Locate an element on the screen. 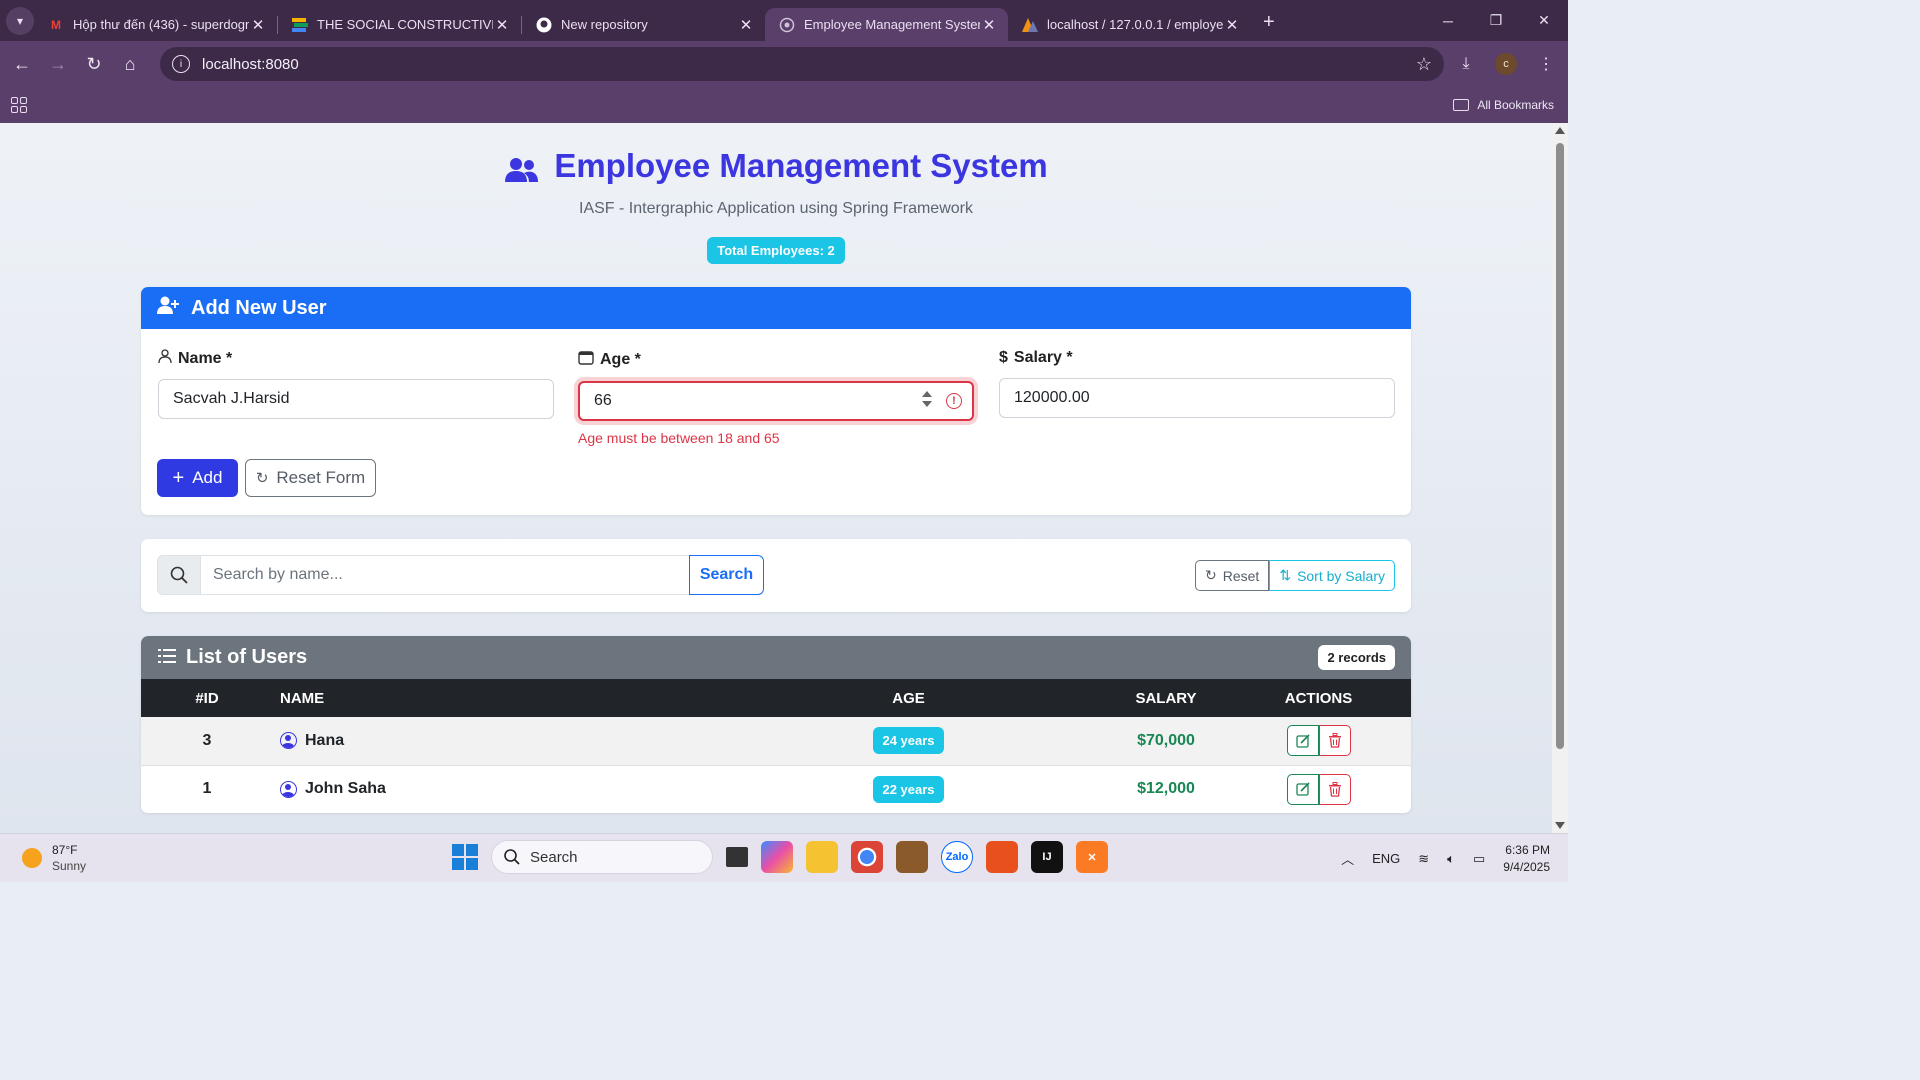  page-title: Employee Management System is located at coordinates (801, 165).